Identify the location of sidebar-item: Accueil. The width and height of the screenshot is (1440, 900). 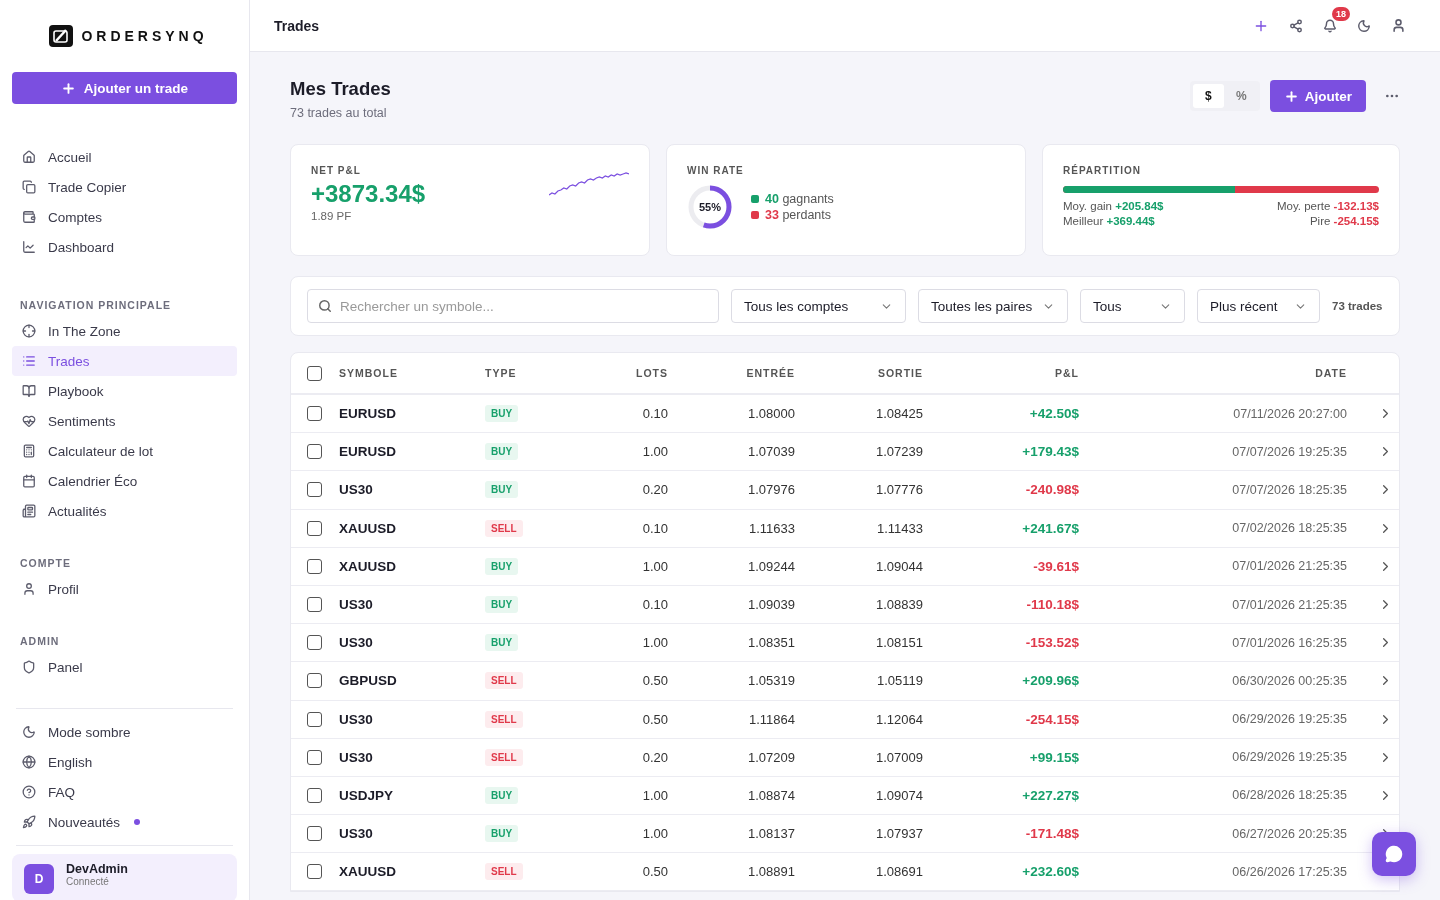
(124, 157).